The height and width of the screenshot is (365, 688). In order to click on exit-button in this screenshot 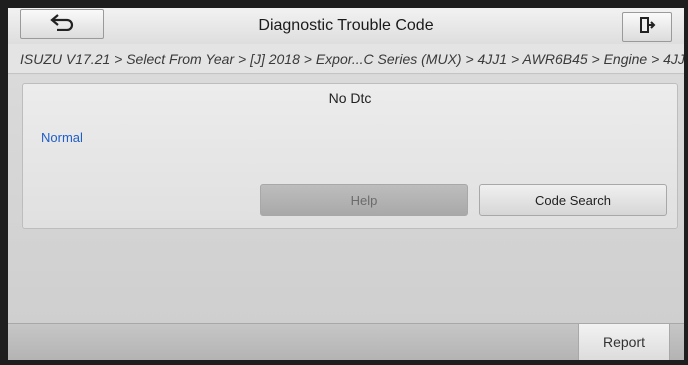, I will do `click(647, 27)`.